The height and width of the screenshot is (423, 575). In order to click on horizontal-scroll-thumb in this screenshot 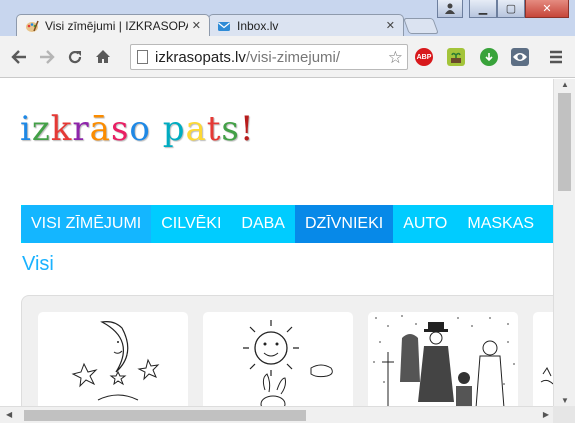, I will do `click(165, 415)`.